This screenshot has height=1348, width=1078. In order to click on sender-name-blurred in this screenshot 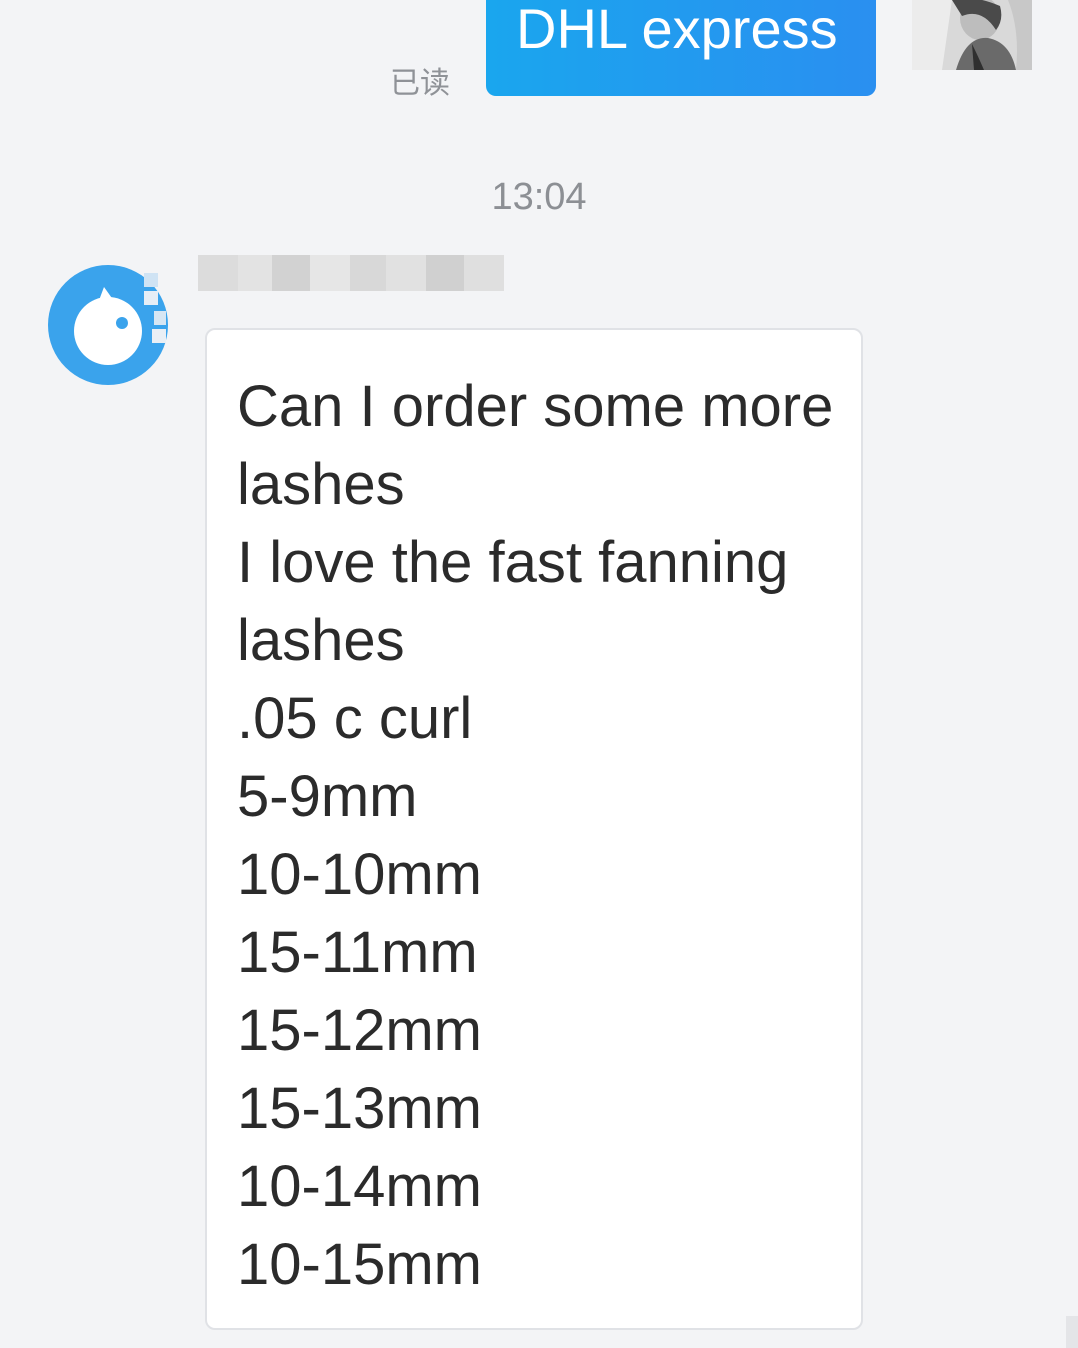, I will do `click(351, 273)`.